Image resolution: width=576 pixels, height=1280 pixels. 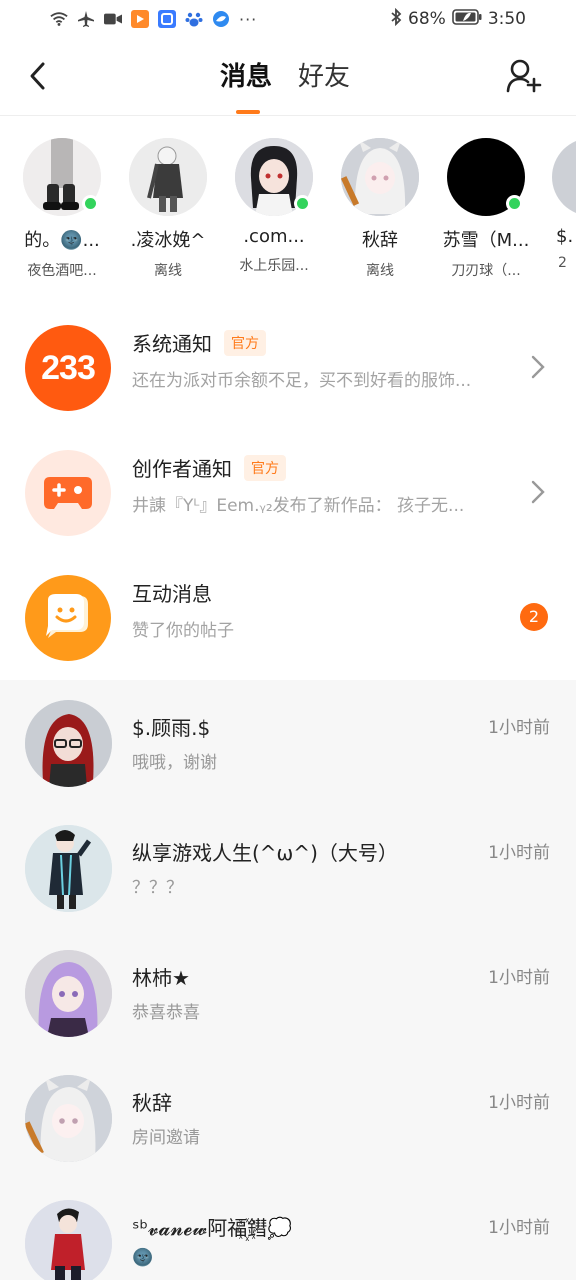 I want to click on clock: 3:50, so click(x=506, y=19).